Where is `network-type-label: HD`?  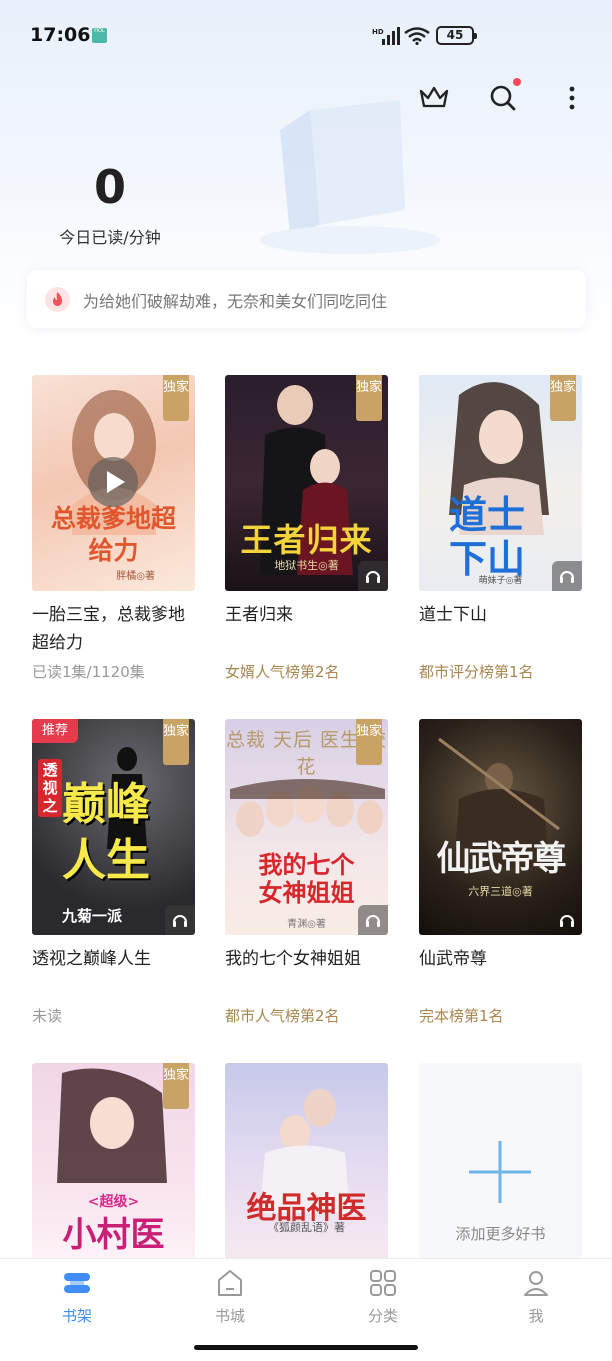 network-type-label: HD is located at coordinates (378, 32).